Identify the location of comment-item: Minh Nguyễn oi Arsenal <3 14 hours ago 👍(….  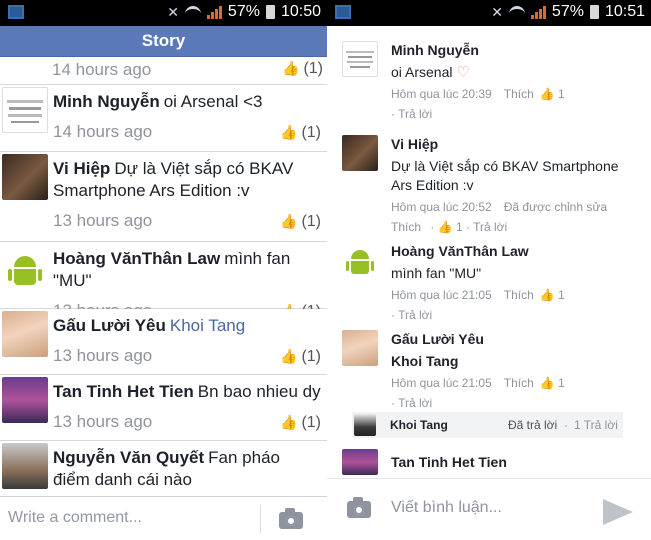
(163, 118).